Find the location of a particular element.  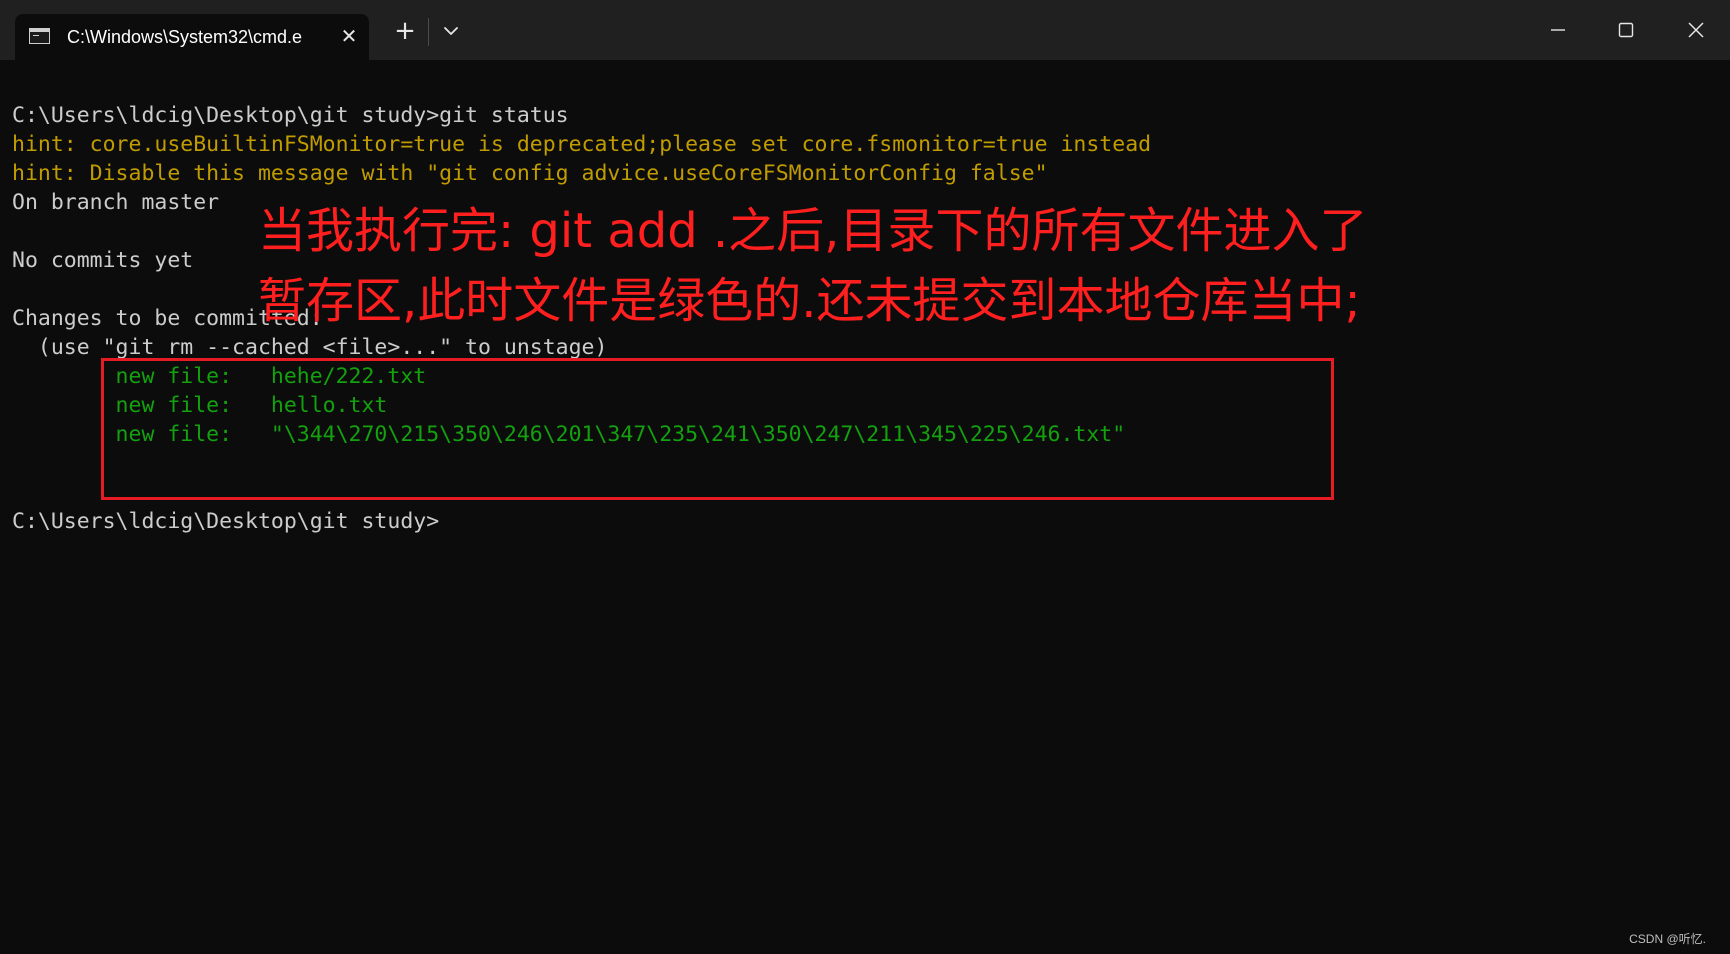

annotation-line-2: 暂存区,此时文件是绿色的.还未提交到本地仓库当中; is located at coordinates (809, 301).